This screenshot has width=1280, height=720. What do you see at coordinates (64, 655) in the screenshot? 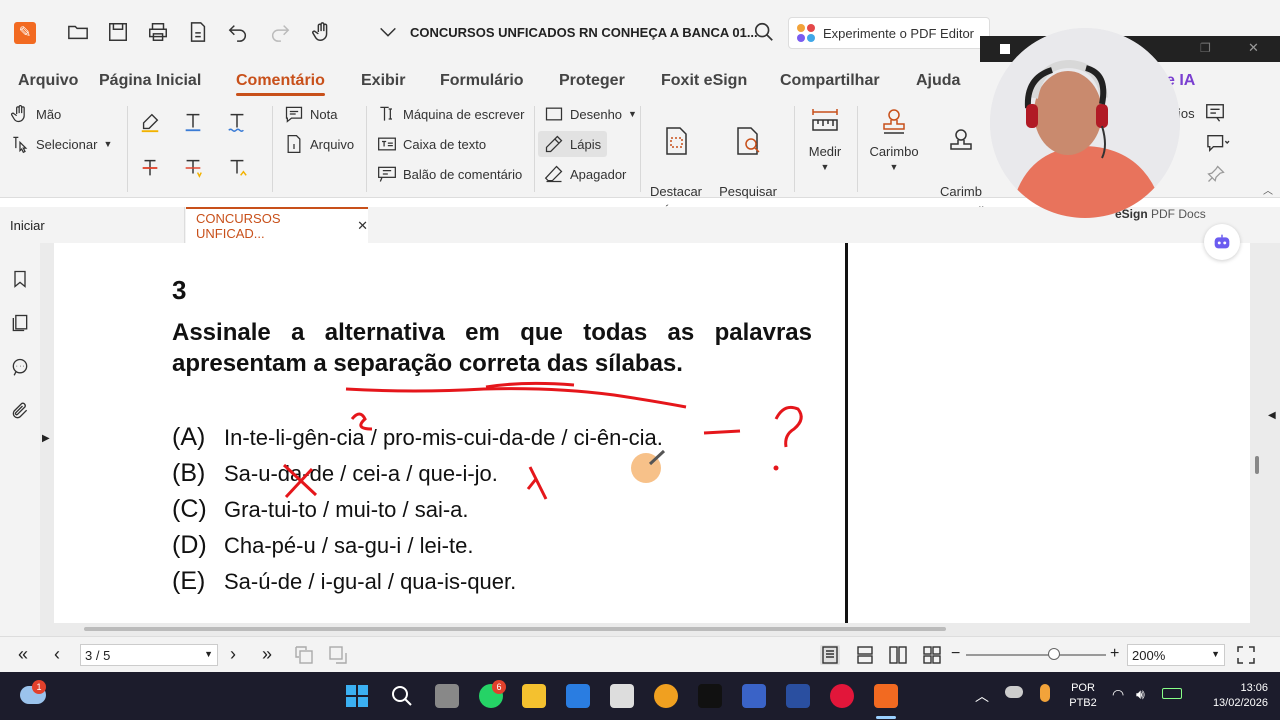
I see `previous-page-icon: ‹` at bounding box center [64, 655].